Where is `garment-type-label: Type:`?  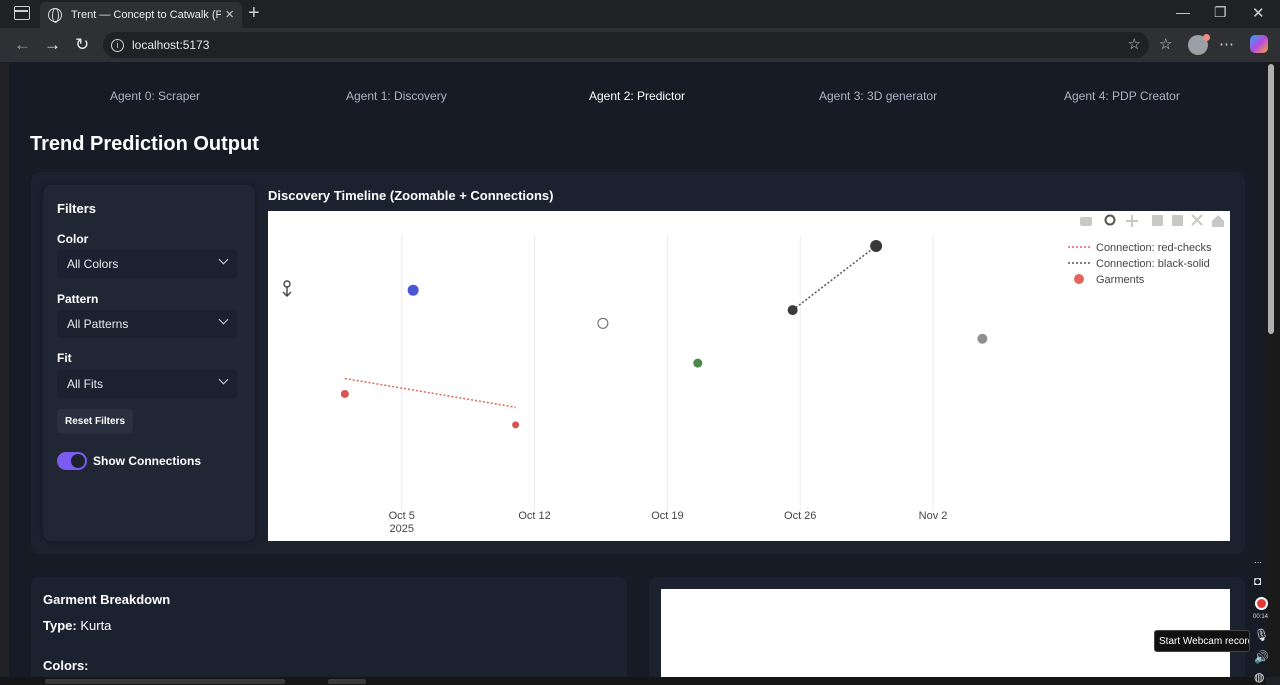 garment-type-label: Type: is located at coordinates (60, 625).